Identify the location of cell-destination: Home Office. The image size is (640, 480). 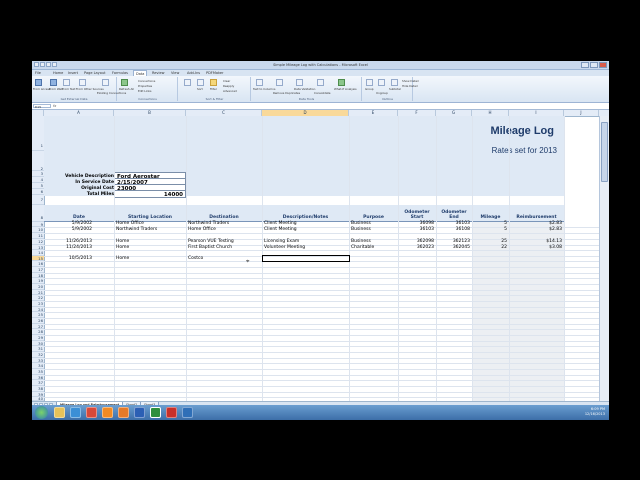
(202, 230).